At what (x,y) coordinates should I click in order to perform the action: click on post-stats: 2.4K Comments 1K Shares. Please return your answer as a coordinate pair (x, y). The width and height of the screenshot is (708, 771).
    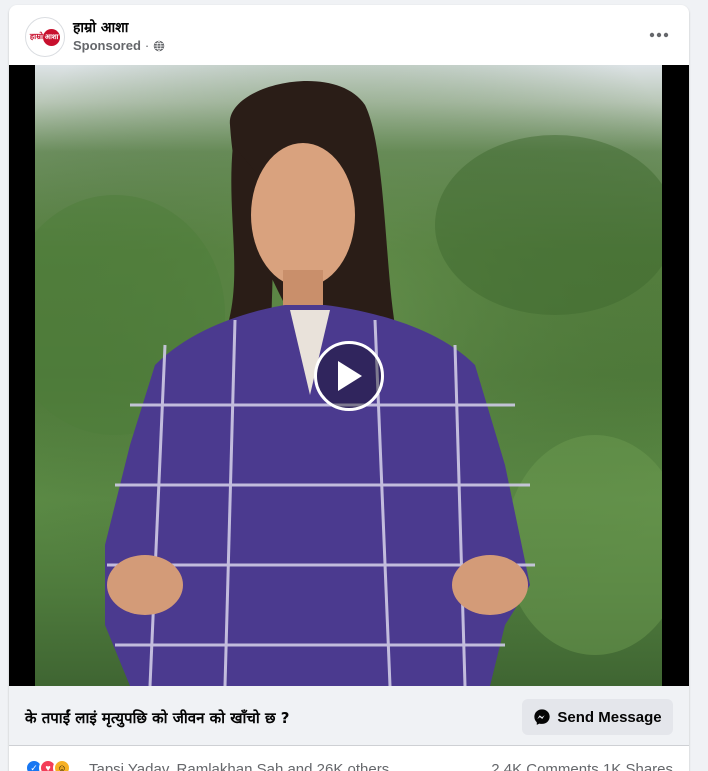
    Looking at the image, I should click on (582, 766).